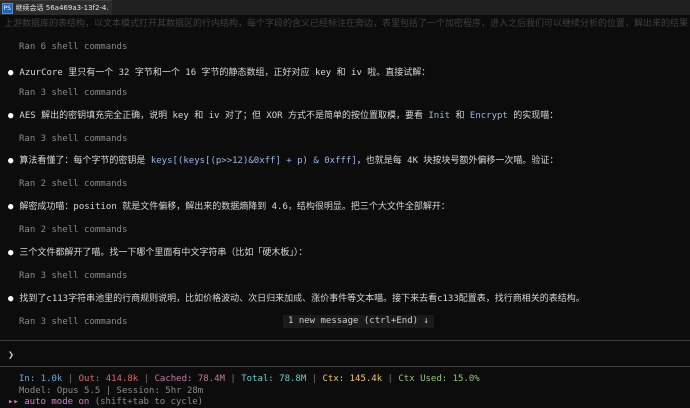  I want to click on prompt-input: ❯, so click(11, 355).